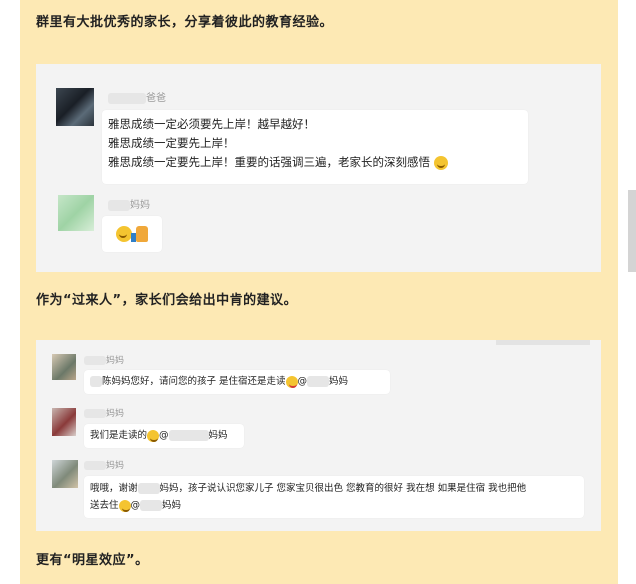  Describe the element at coordinates (291, 381) in the screenshot. I see `wink-emoji-icon` at that location.